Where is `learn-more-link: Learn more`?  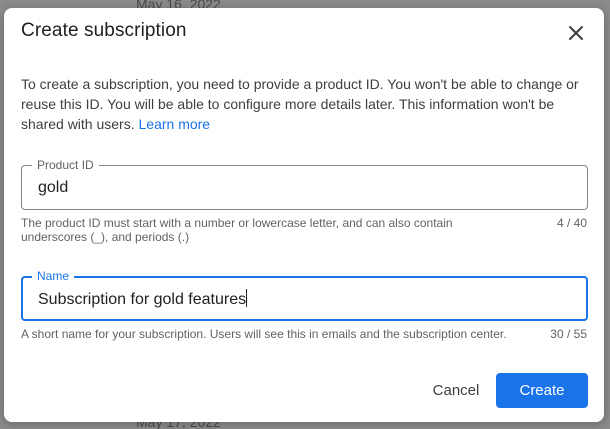
learn-more-link: Learn more is located at coordinates (175, 124).